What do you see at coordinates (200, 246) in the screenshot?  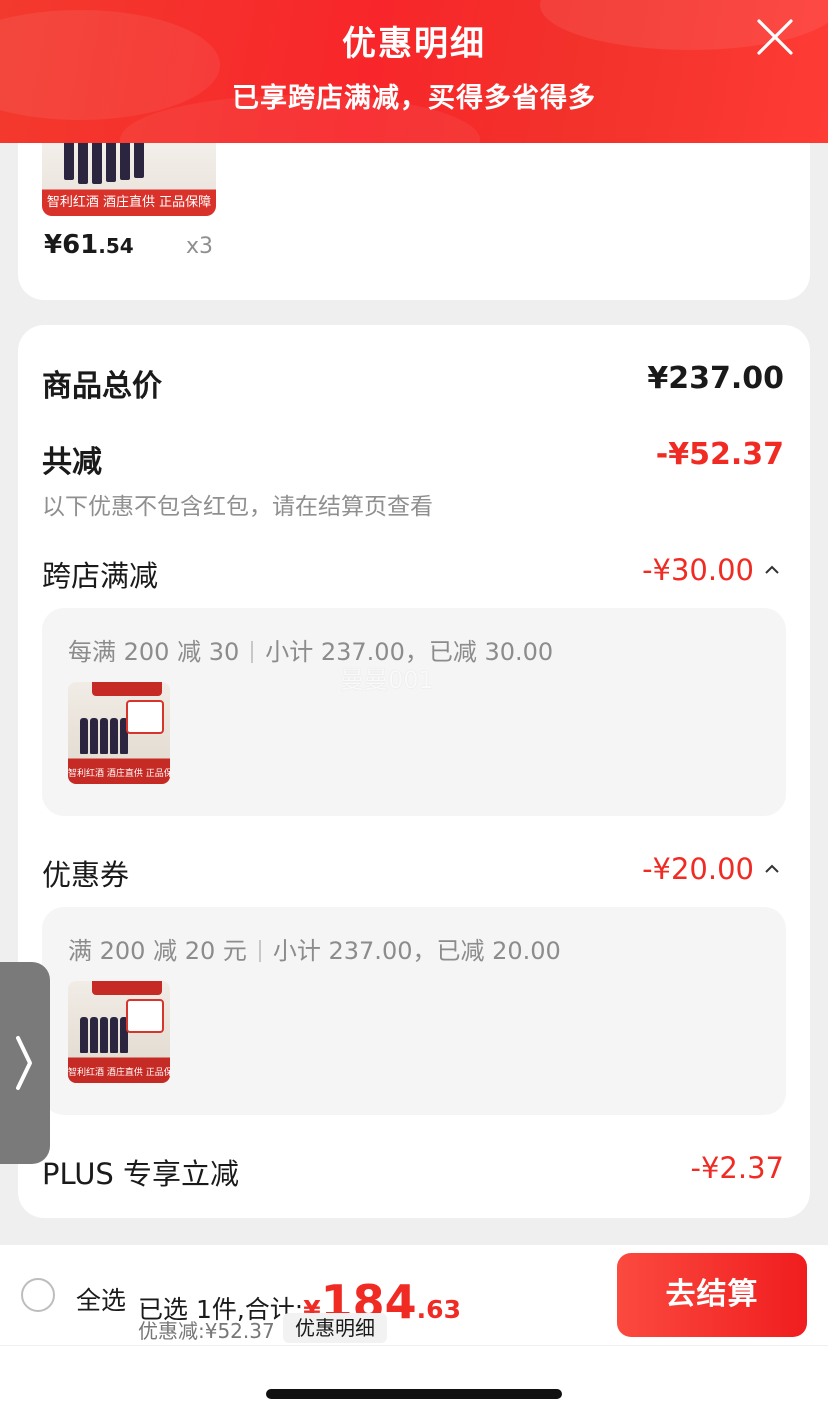 I see `product-quantity: x3` at bounding box center [200, 246].